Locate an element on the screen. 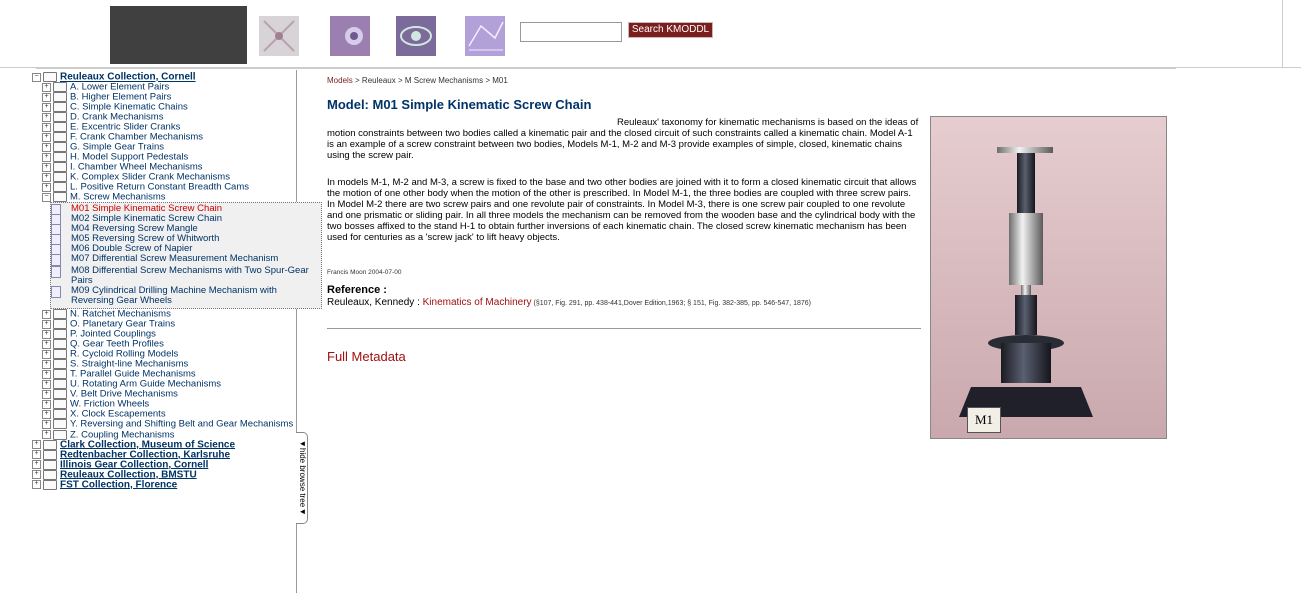 This screenshot has height=593, width=1301. tree-category: + Q. Gear Teeth Profiles is located at coordinates (164, 344).